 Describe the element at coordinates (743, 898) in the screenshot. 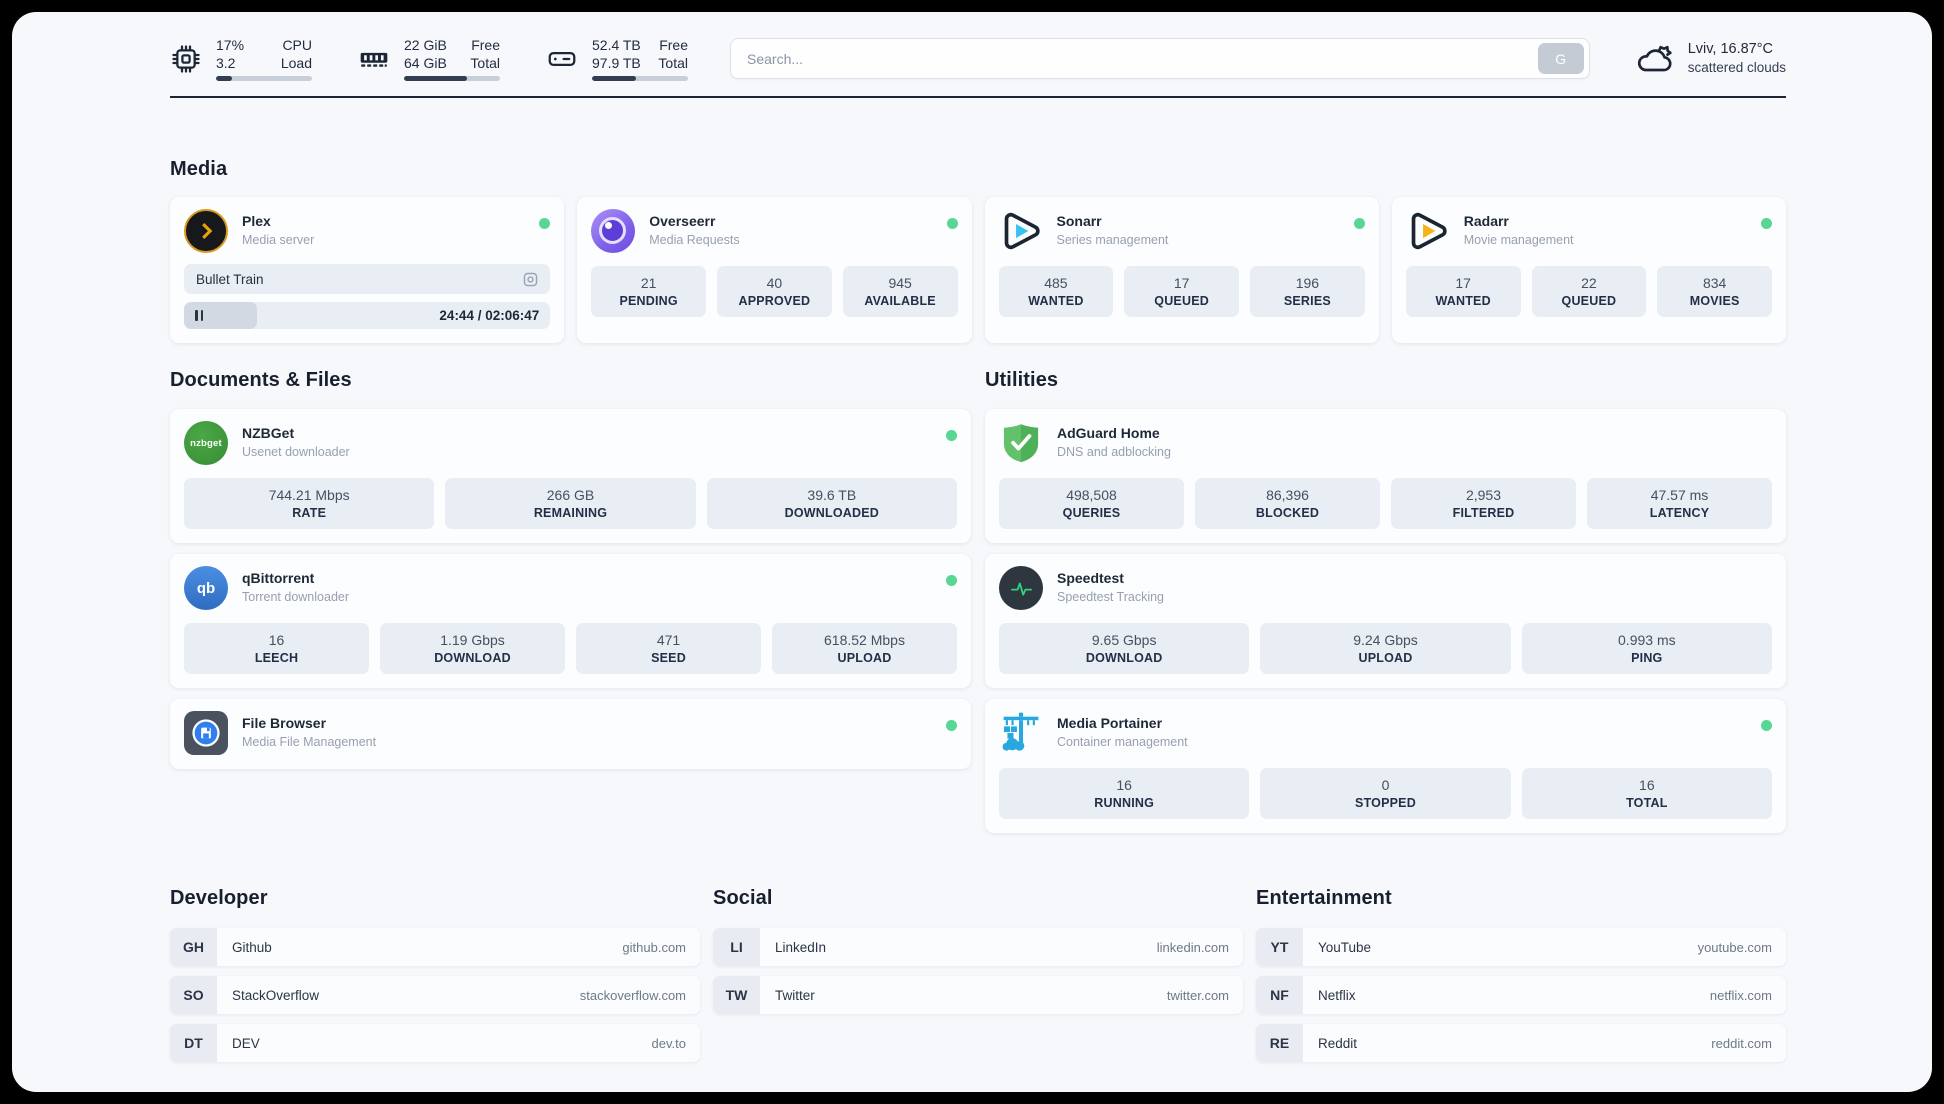

I see `social-section-title: Social` at that location.